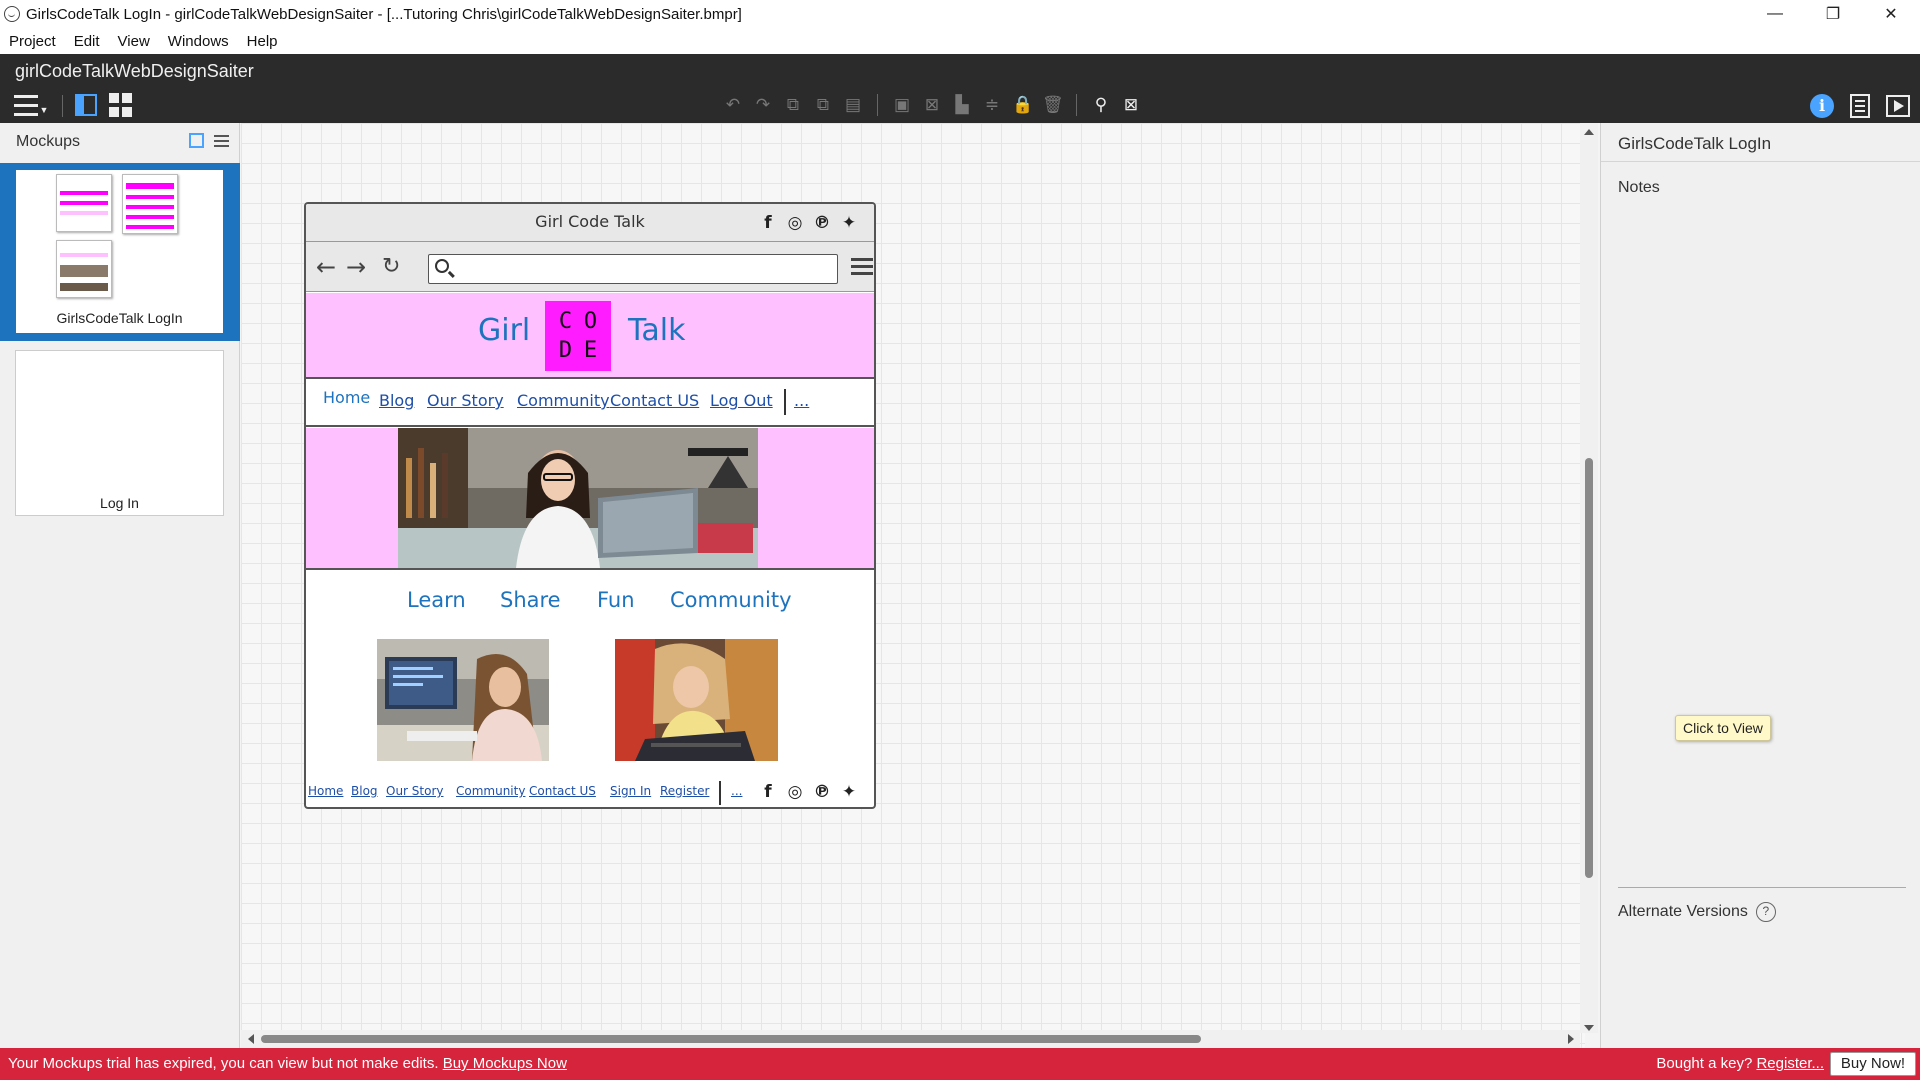 This screenshot has height=1080, width=1920. What do you see at coordinates (992, 105) in the screenshot?
I see `align-icon: ≑` at bounding box center [992, 105].